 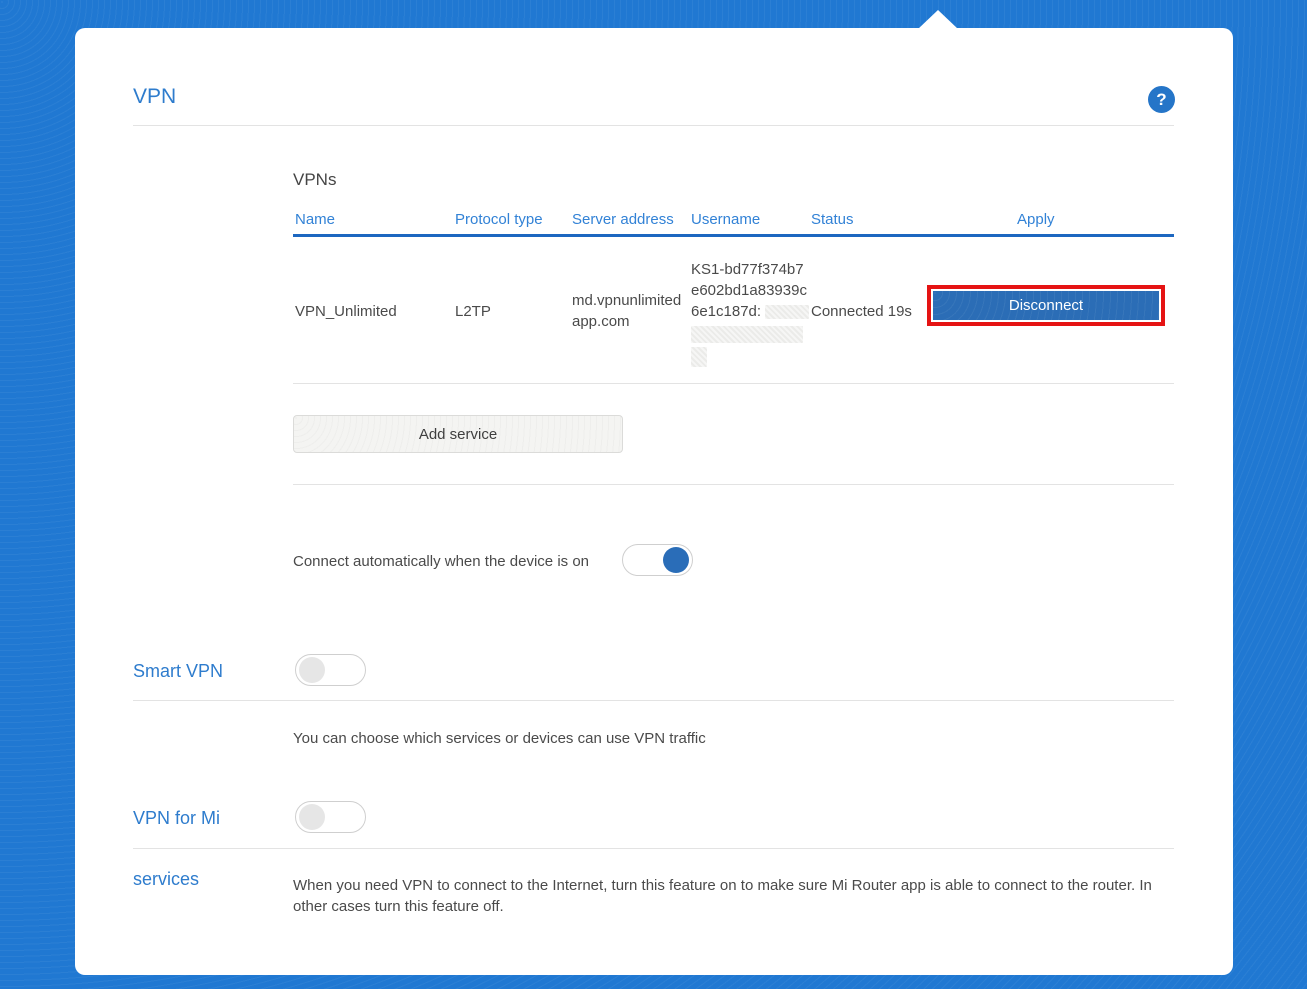 What do you see at coordinates (726, 311) in the screenshot?
I see `username-line3-prefix: 6e1c187d:` at bounding box center [726, 311].